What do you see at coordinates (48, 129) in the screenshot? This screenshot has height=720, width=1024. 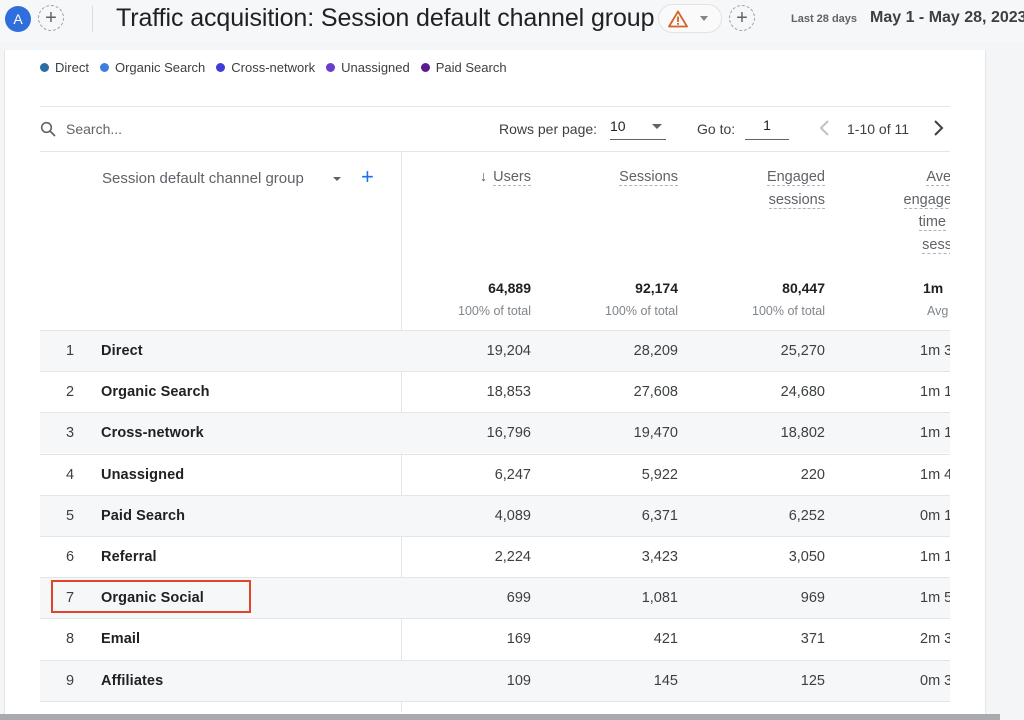 I see `search-icon` at bounding box center [48, 129].